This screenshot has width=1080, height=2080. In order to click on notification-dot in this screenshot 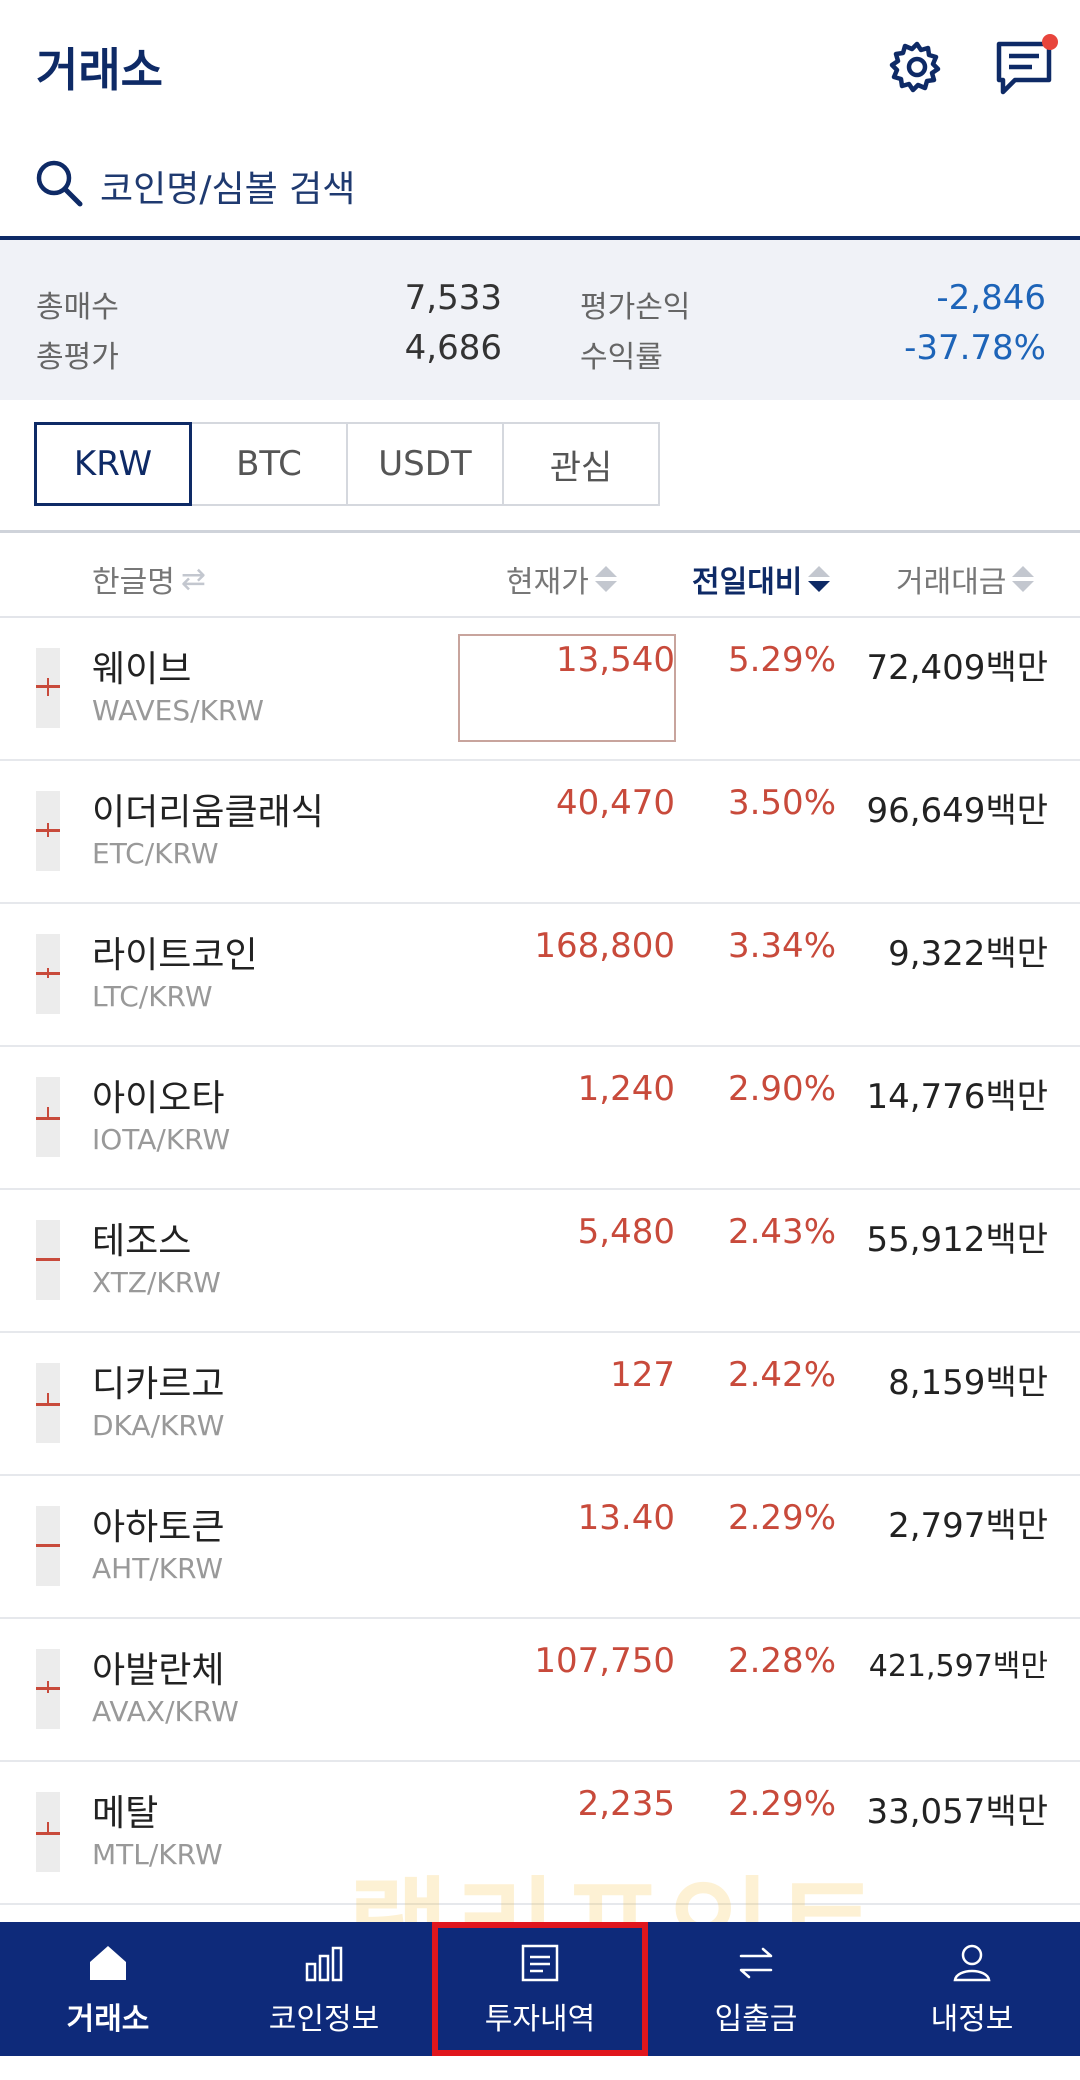, I will do `click(1050, 42)`.